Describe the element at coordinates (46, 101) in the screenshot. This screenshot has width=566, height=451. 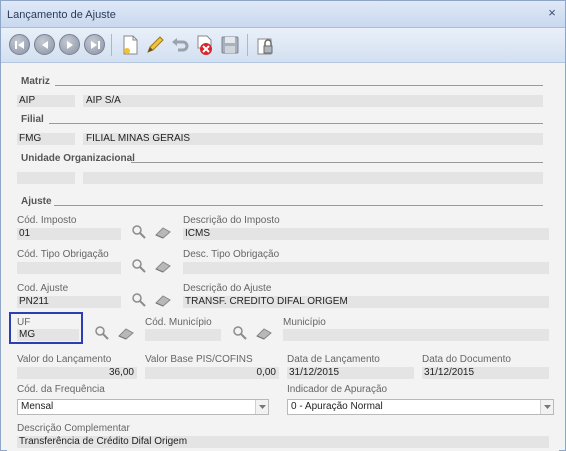
I see `matriz-code: AIP` at that location.